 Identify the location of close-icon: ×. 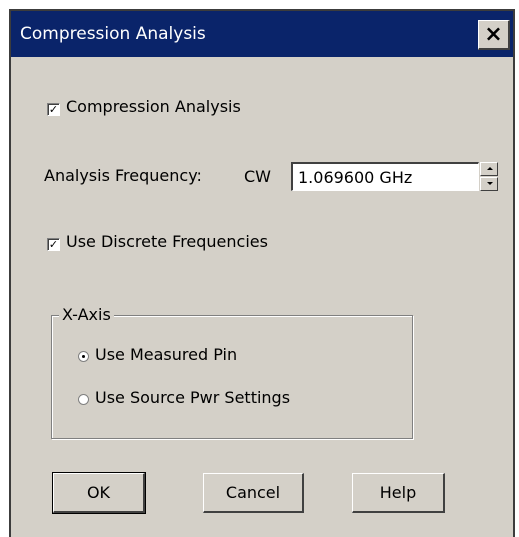
(493, 34).